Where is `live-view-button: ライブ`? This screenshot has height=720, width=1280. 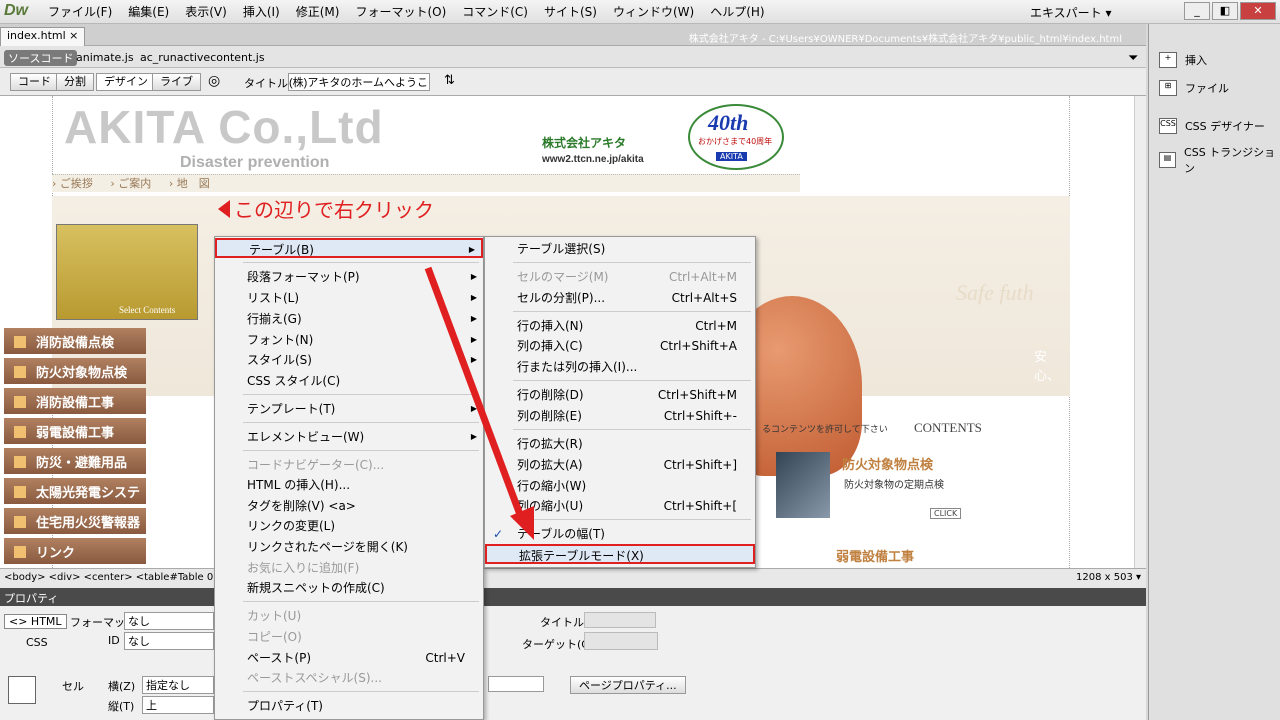 live-view-button: ライブ is located at coordinates (176, 82).